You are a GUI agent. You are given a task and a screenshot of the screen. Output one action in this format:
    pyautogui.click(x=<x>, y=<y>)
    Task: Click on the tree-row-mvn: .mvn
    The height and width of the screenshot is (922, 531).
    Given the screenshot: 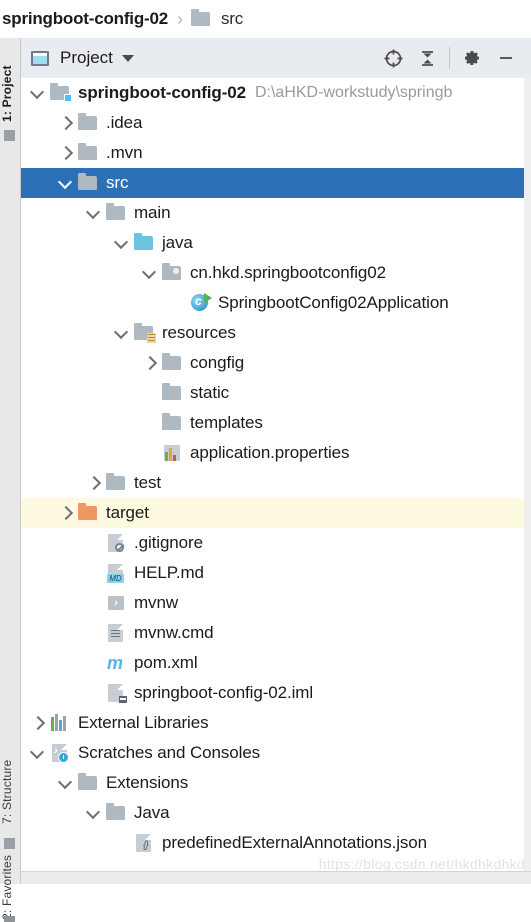 What is the action you would take?
    pyautogui.click(x=272, y=153)
    